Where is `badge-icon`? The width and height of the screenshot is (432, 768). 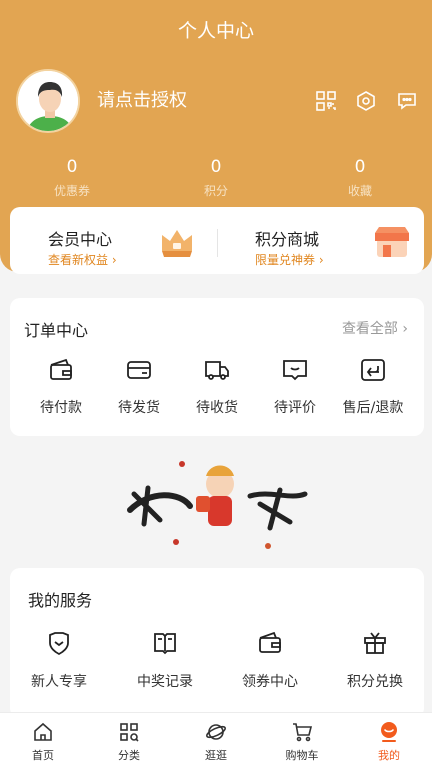 badge-icon is located at coordinates (59, 643).